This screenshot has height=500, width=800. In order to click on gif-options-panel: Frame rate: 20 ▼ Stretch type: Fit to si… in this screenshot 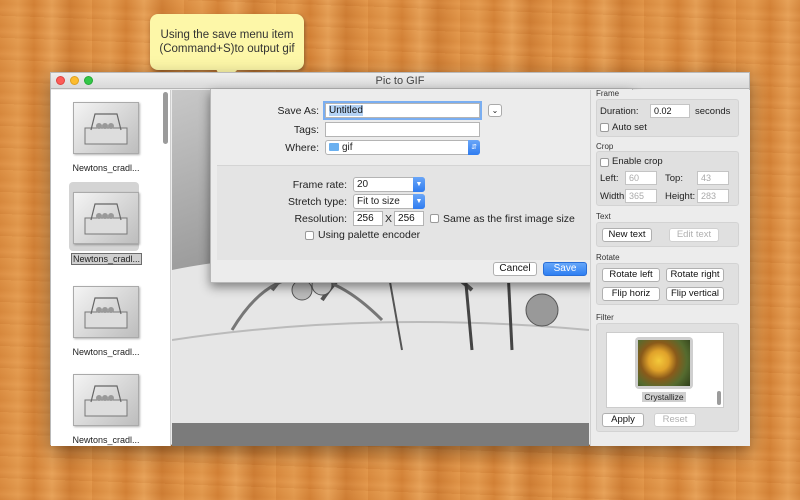, I will do `click(422, 212)`.